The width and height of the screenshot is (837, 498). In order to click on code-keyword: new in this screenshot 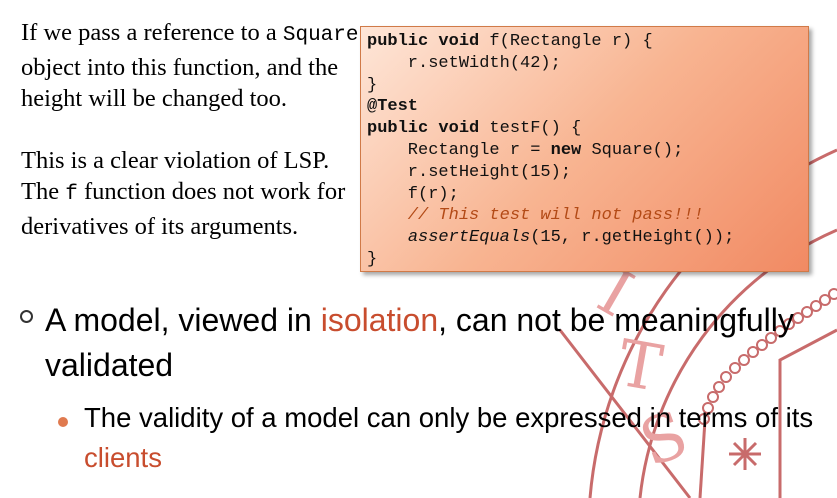, I will do `click(566, 150)`.